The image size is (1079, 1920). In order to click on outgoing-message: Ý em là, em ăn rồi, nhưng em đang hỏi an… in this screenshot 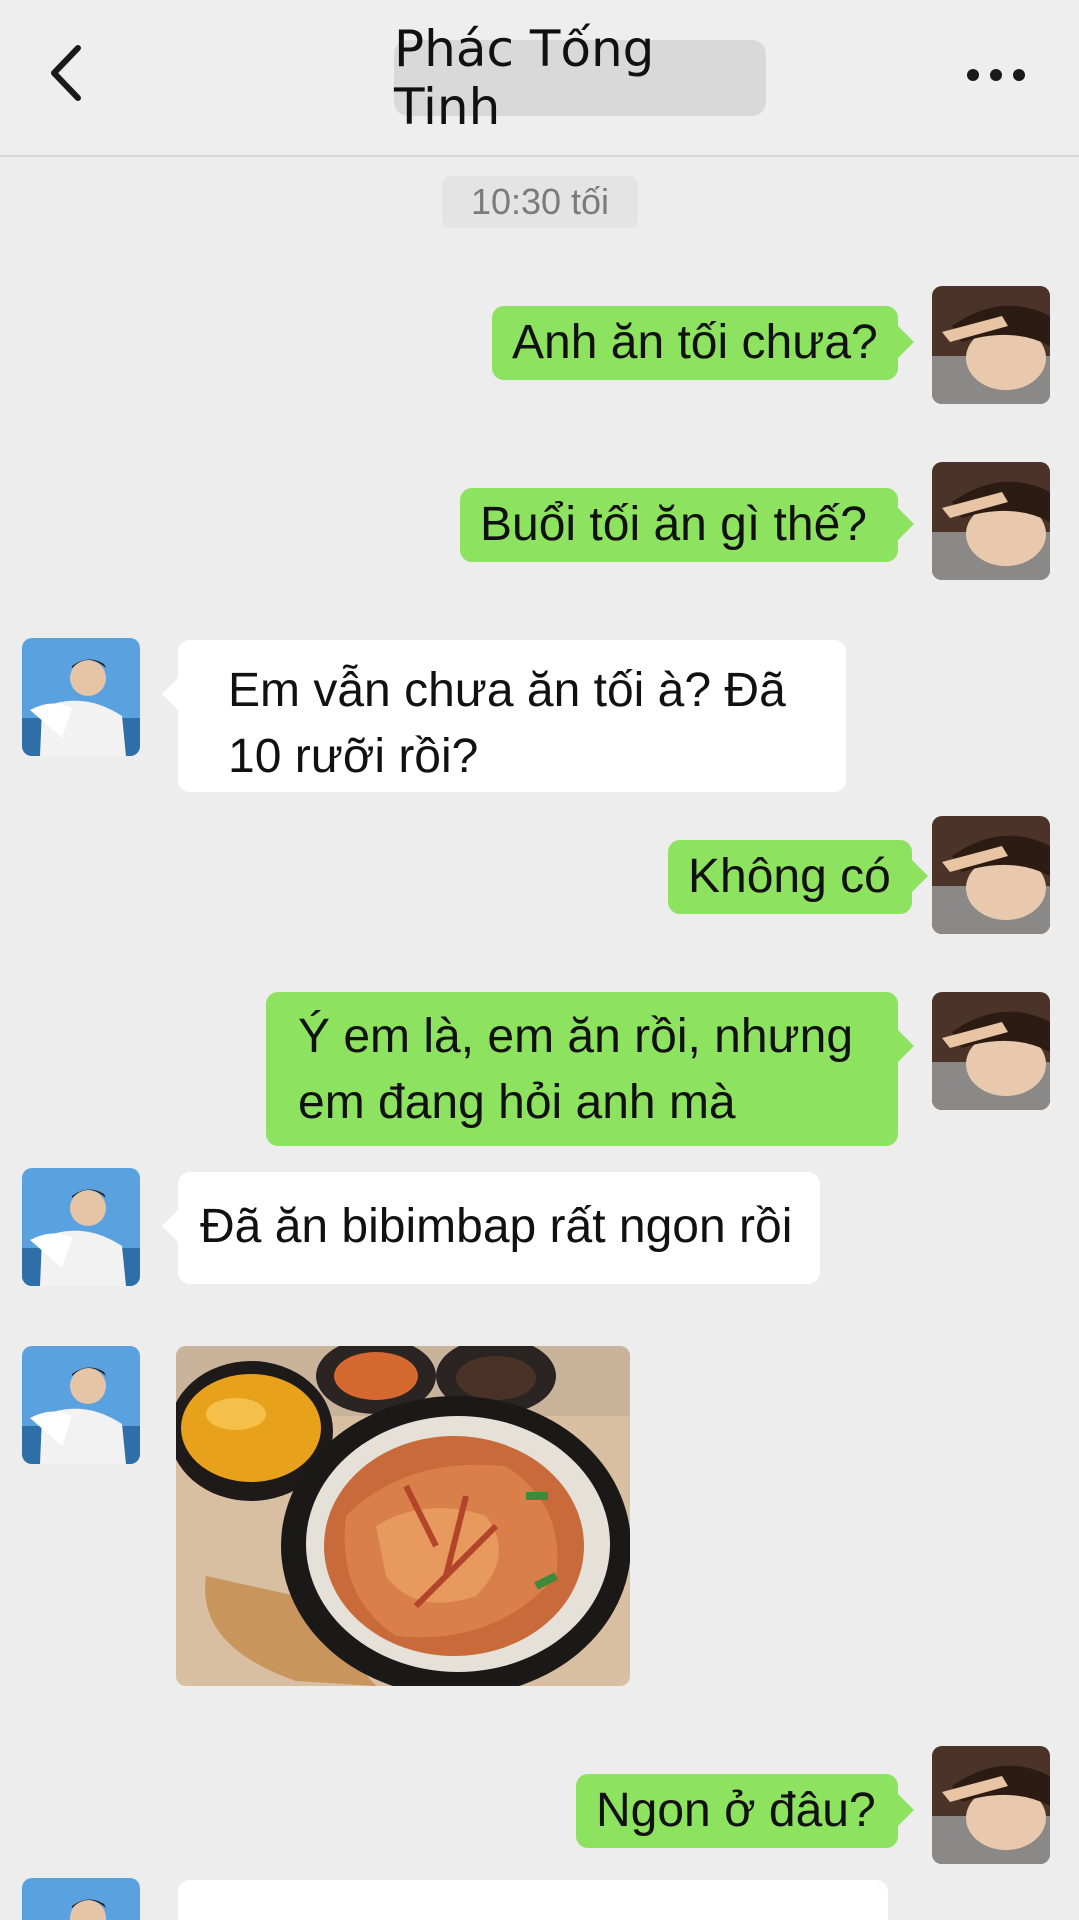, I will do `click(590, 1069)`.